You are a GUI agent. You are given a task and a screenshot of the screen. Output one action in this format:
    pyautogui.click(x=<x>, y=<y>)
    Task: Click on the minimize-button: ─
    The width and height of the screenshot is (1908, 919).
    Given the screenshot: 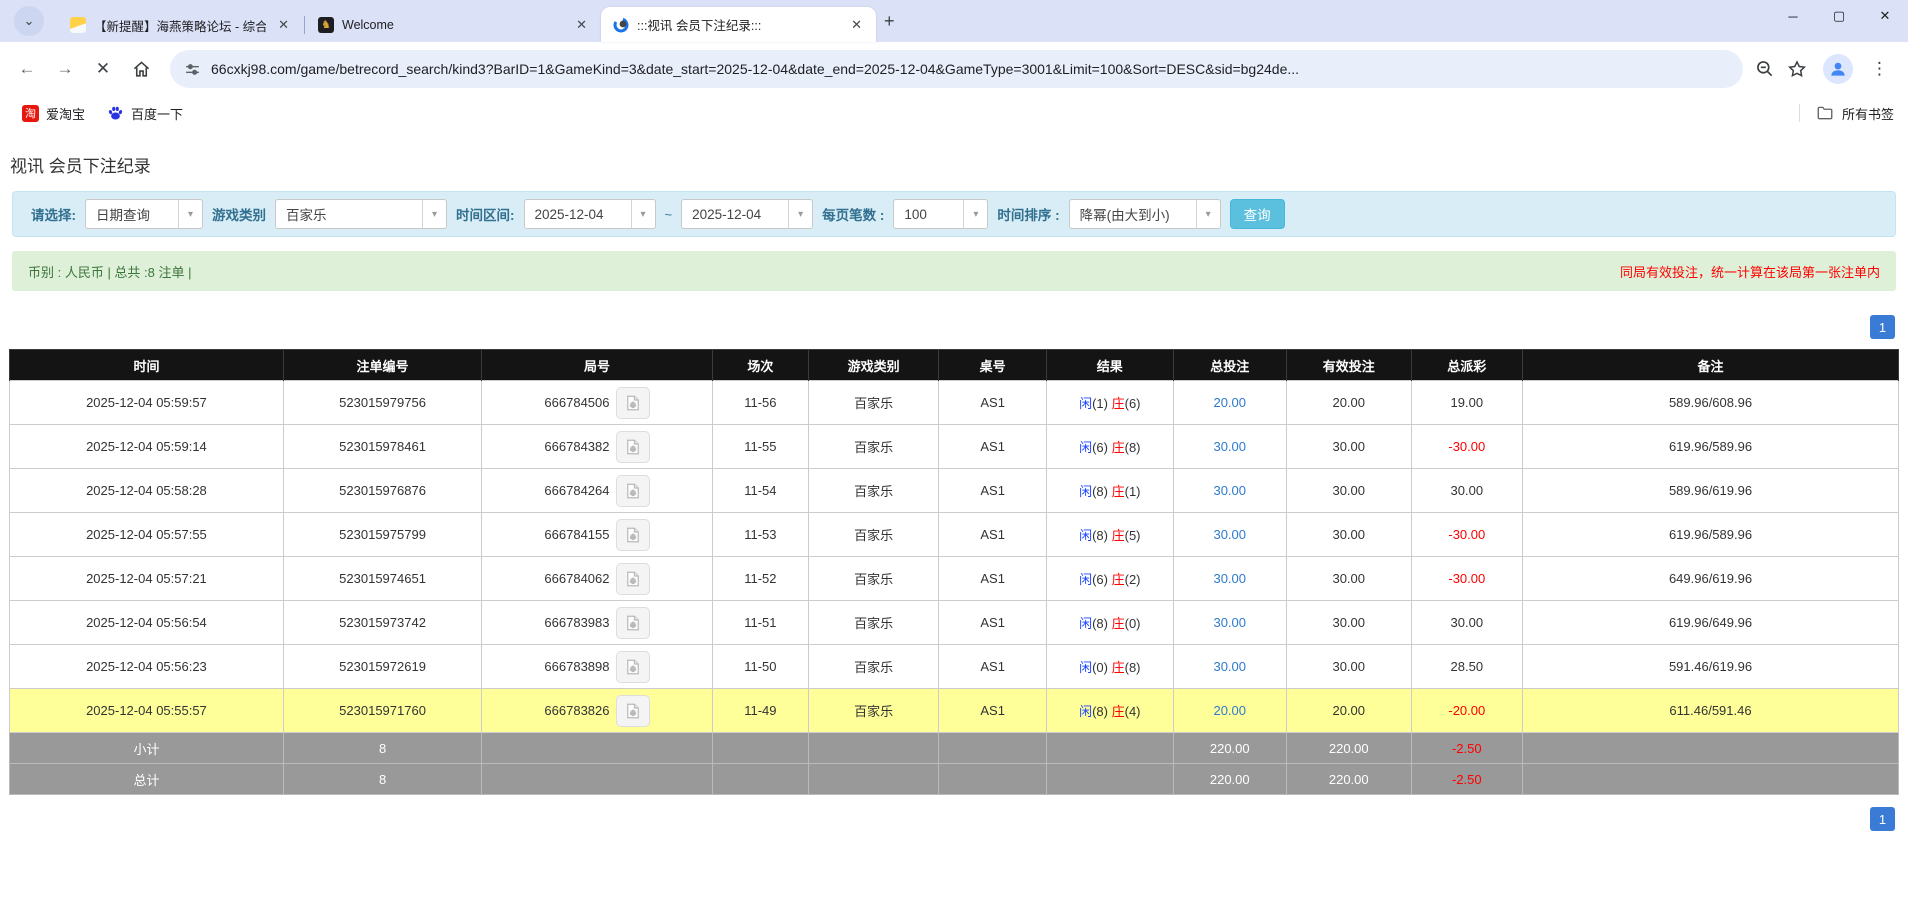 What is the action you would take?
    pyautogui.click(x=1793, y=16)
    